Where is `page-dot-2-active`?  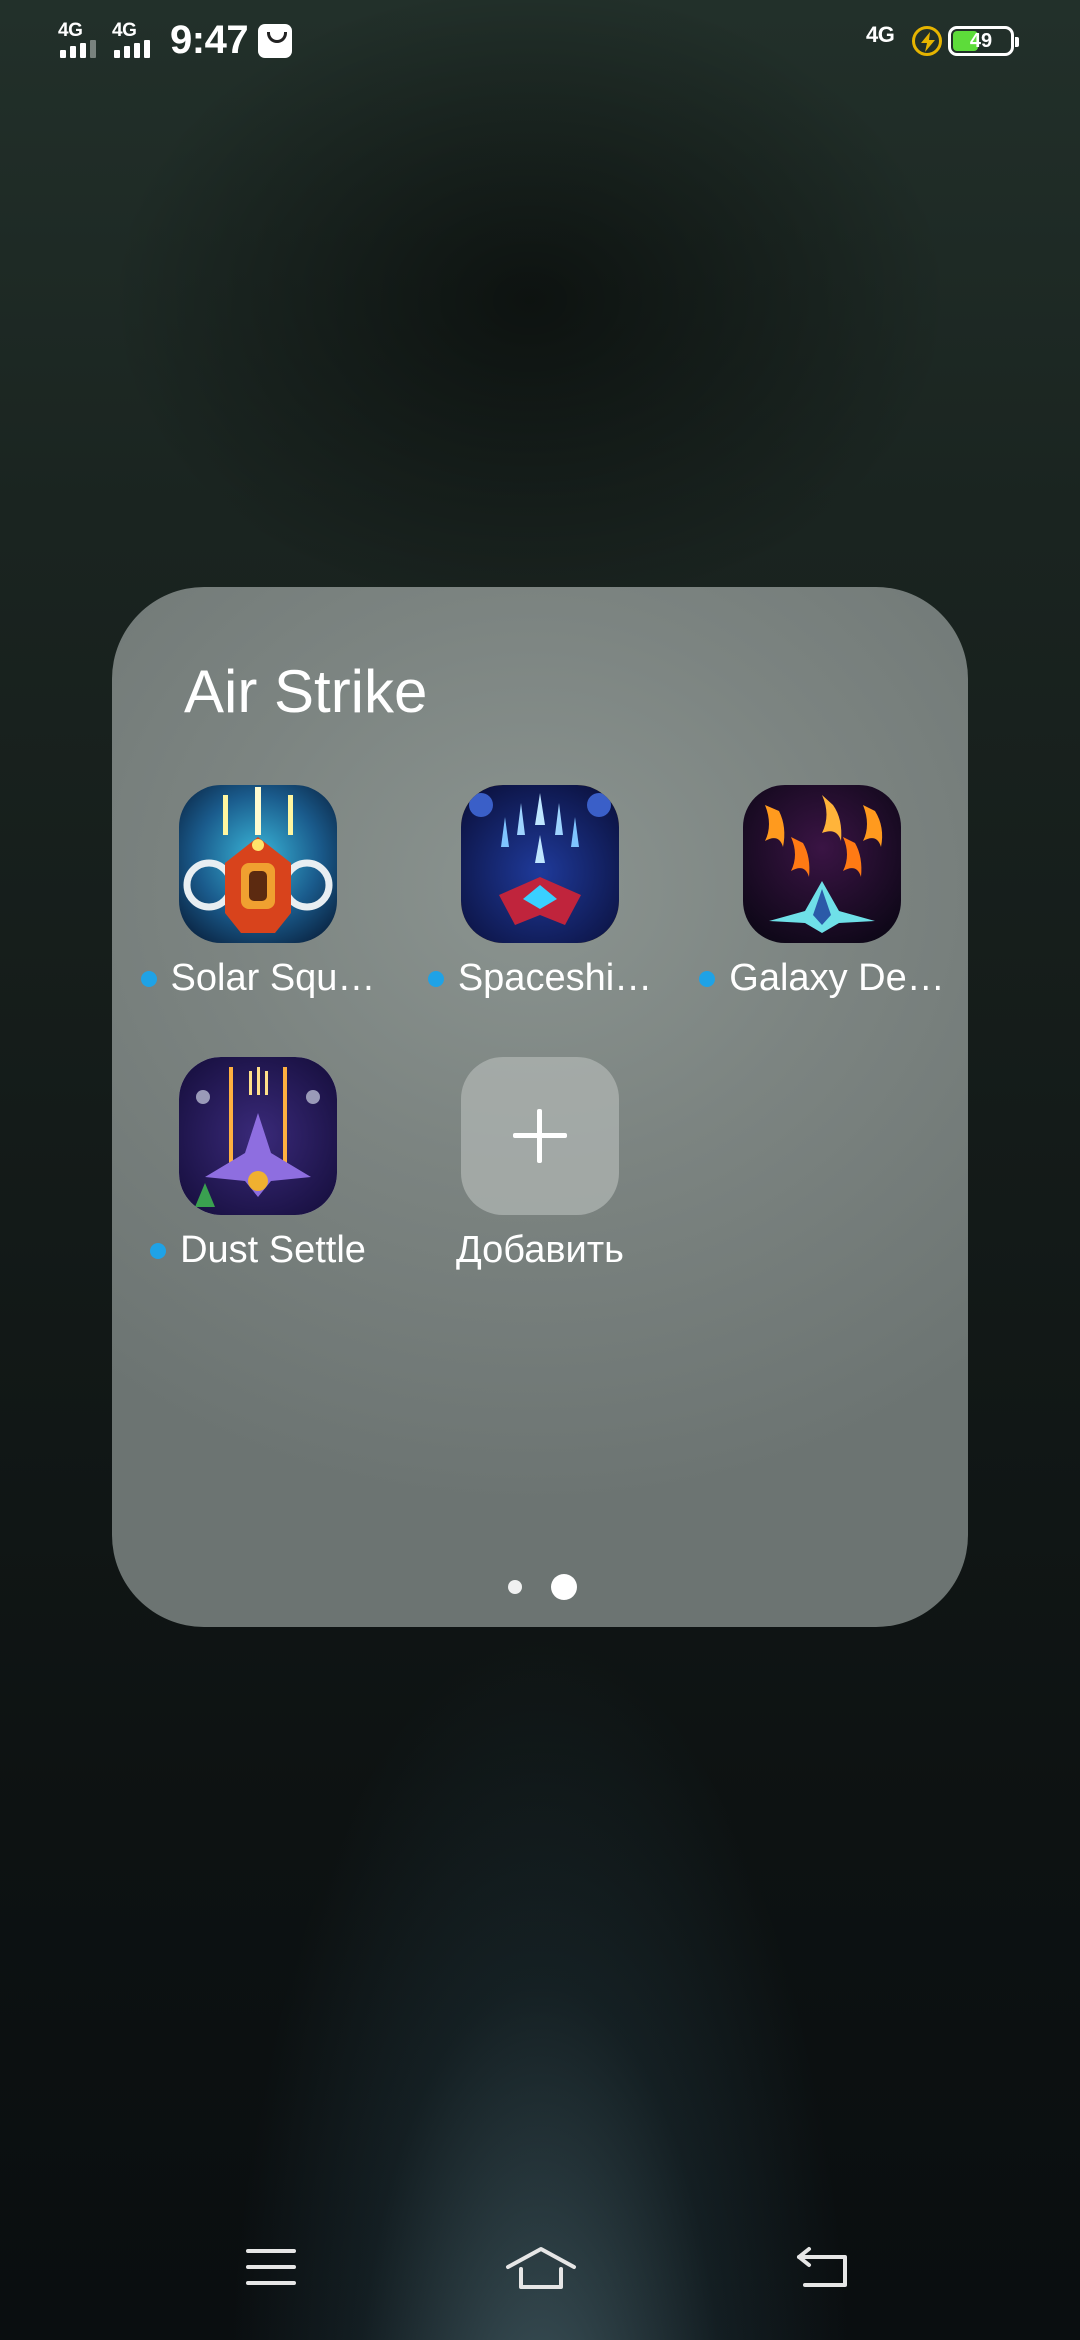
page-dot-2-active is located at coordinates (564, 1587).